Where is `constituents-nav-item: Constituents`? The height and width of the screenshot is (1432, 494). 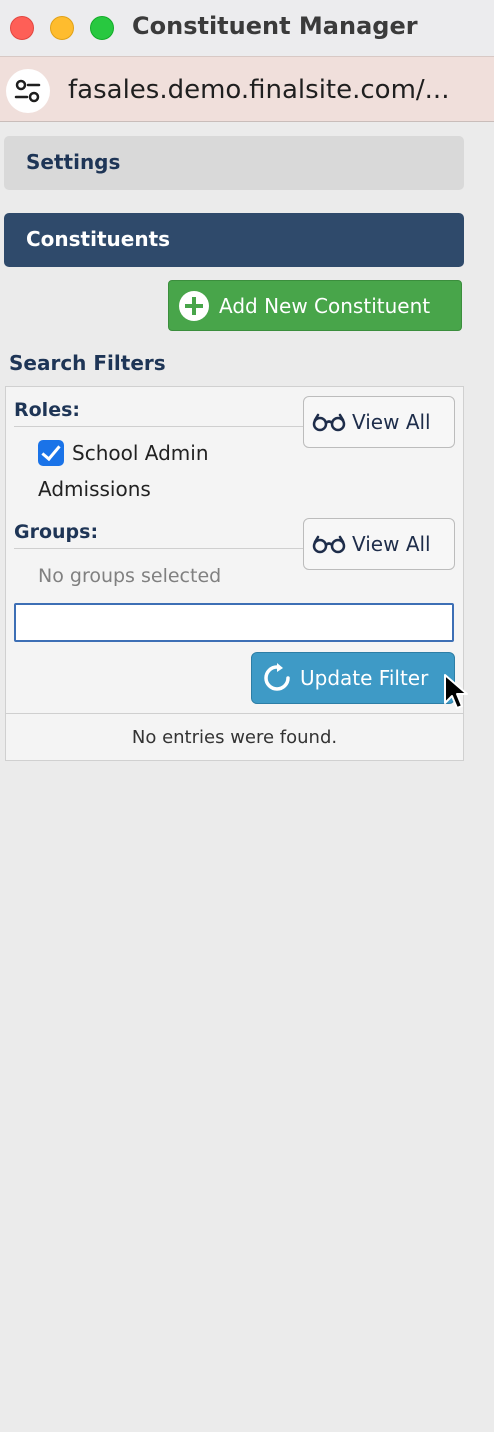
constituents-nav-item: Constituents is located at coordinates (234, 240).